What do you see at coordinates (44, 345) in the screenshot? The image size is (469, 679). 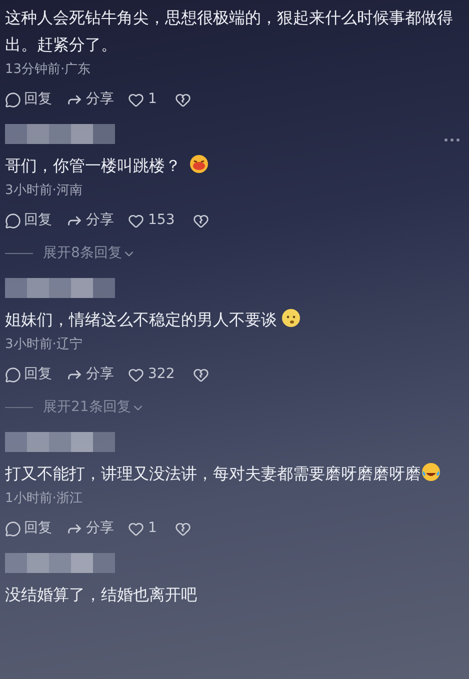 I see `comment-time-location: 3小时前·辽宁` at bounding box center [44, 345].